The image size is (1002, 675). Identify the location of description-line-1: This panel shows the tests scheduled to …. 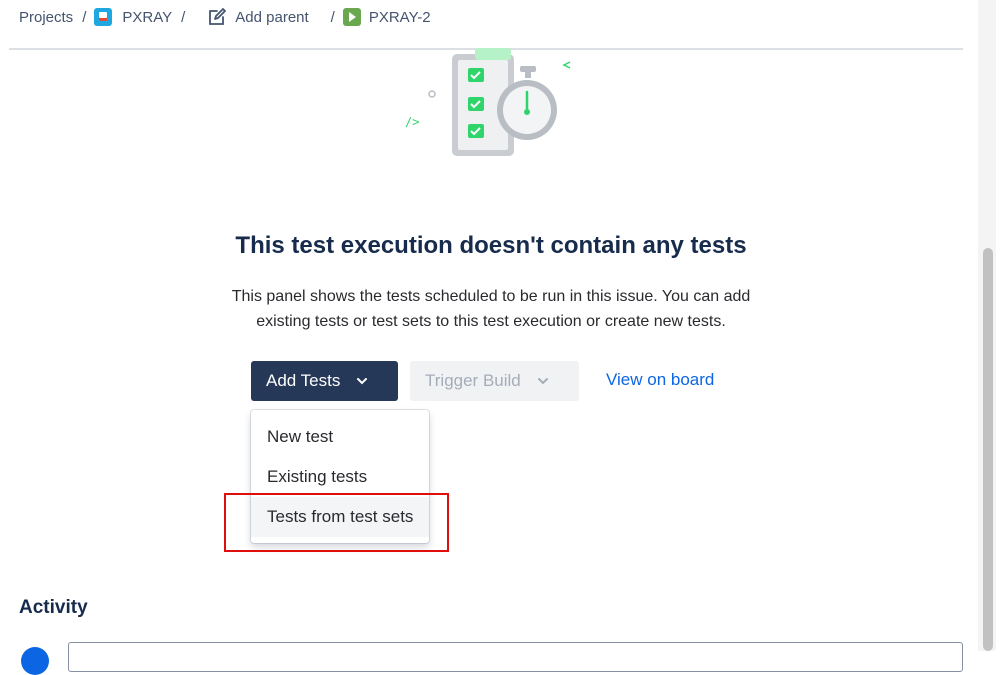
(491, 296).